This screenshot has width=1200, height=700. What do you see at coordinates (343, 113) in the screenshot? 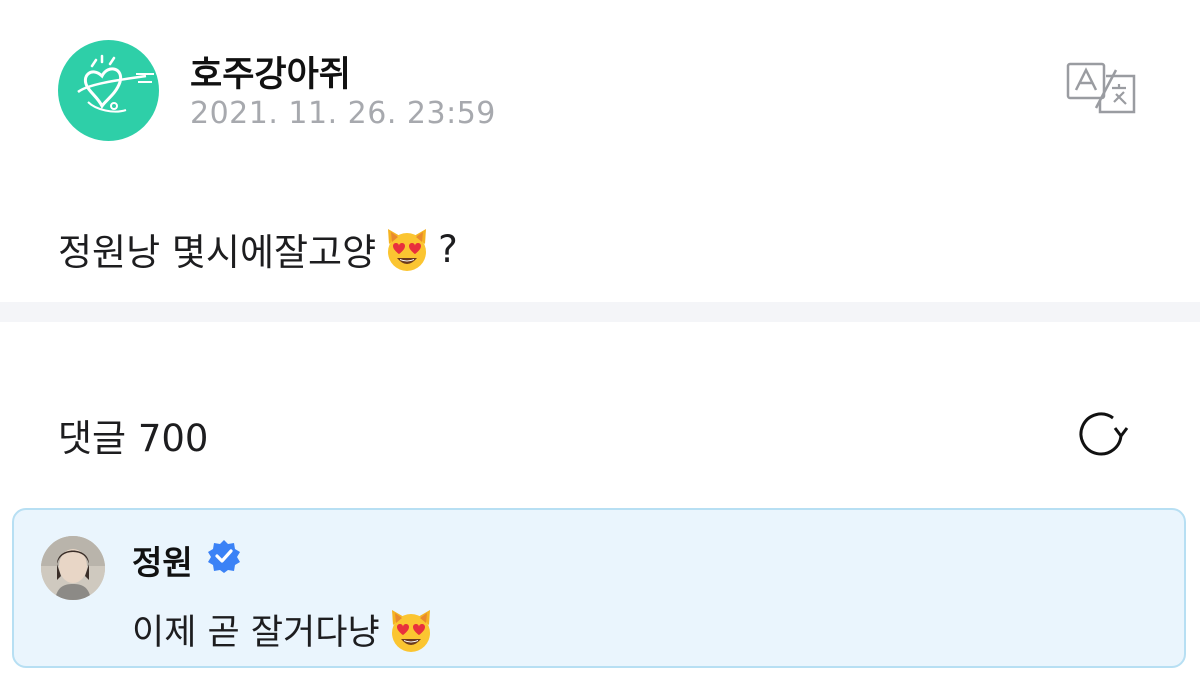
I see `post-timestamp: 2021. 11. 26. 23:59` at bounding box center [343, 113].